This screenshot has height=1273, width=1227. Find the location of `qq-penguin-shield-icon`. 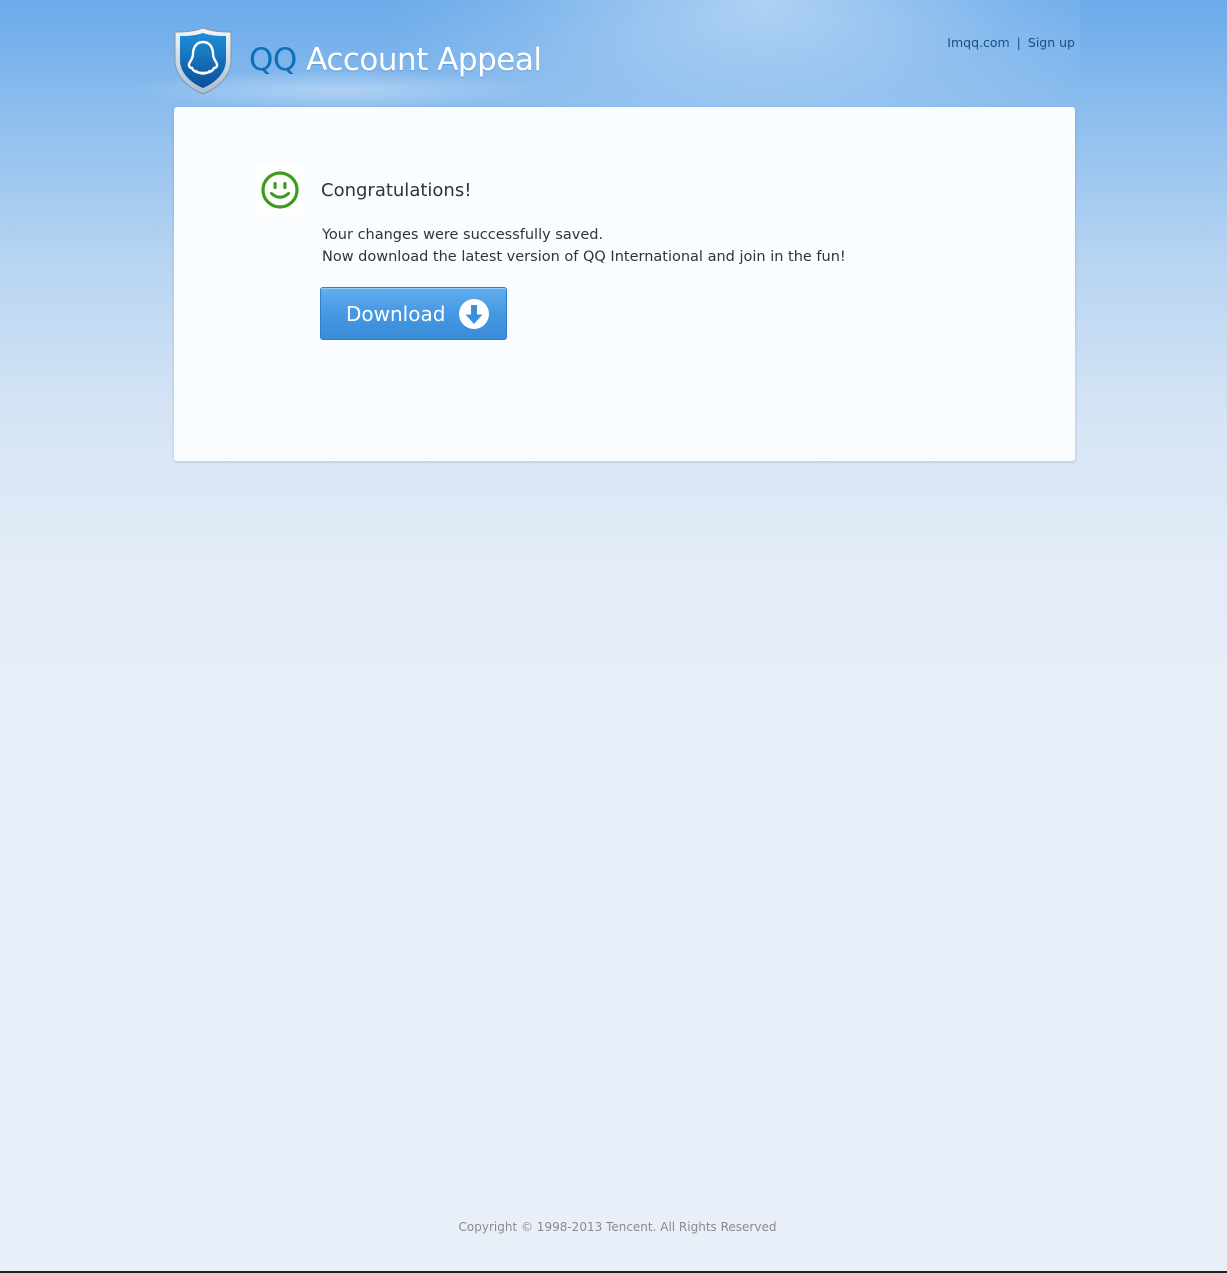

qq-penguin-shield-icon is located at coordinates (203, 61).